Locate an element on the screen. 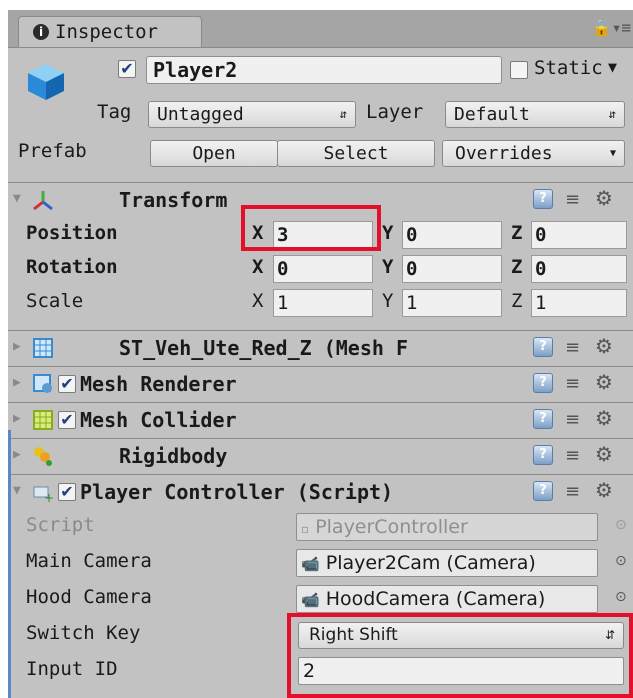 Image resolution: width=633 pixels, height=698 pixels. prefab-overrides-dropdown: Overrides ▼ is located at coordinates (533, 153).